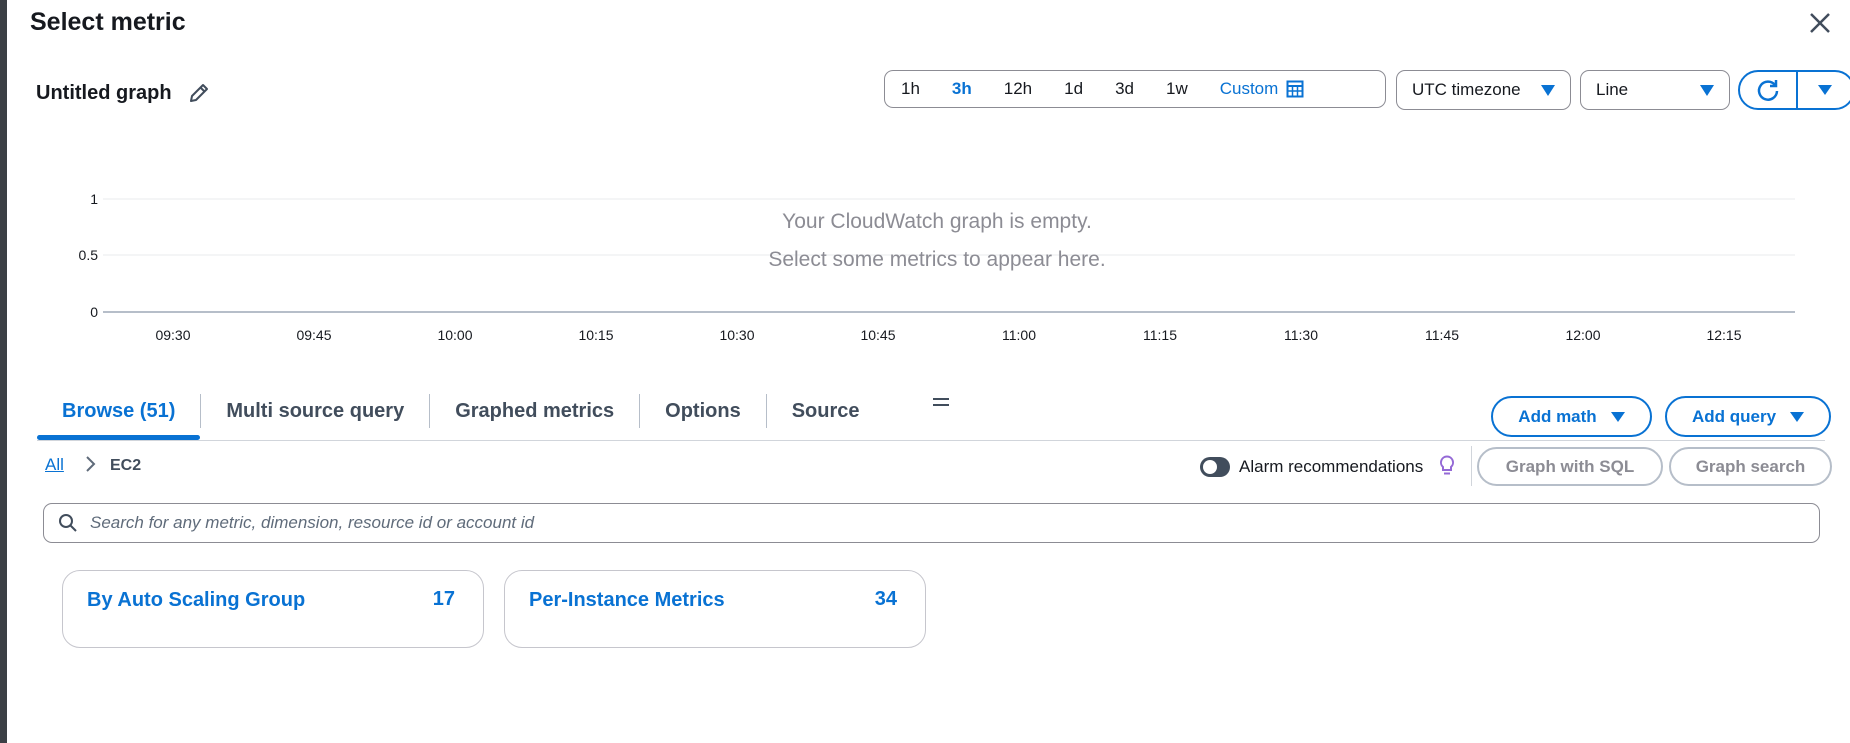  I want to click on x-tick: 10:00, so click(455, 335).